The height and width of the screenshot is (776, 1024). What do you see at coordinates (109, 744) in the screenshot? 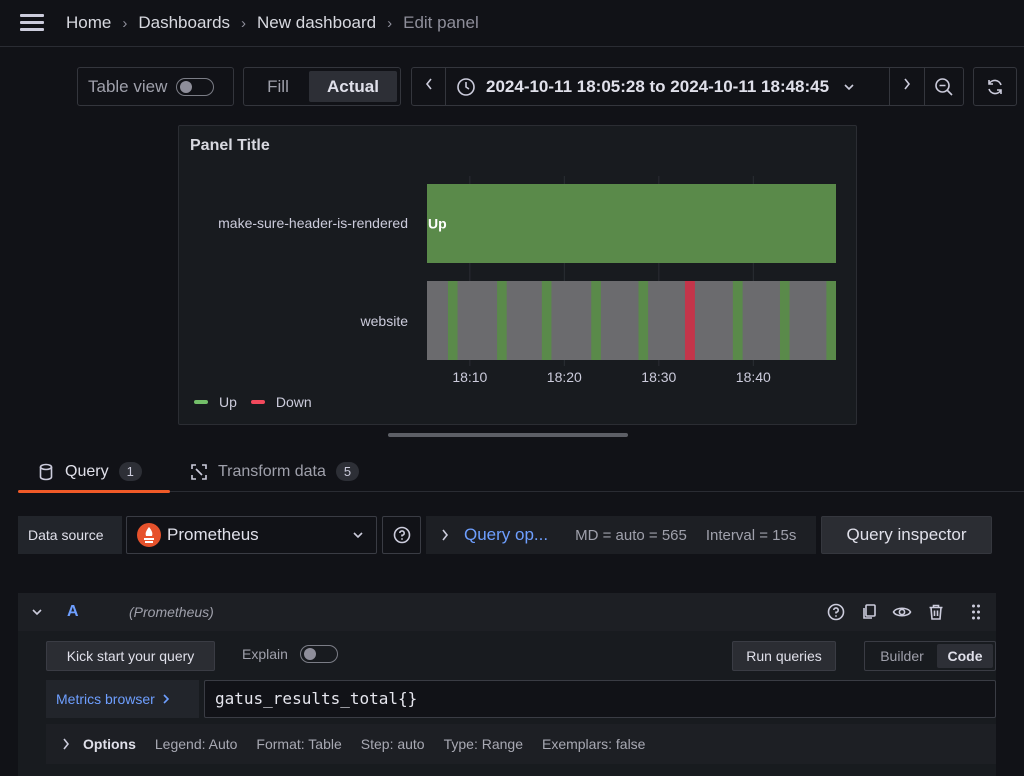
I see `options-label: Options` at bounding box center [109, 744].